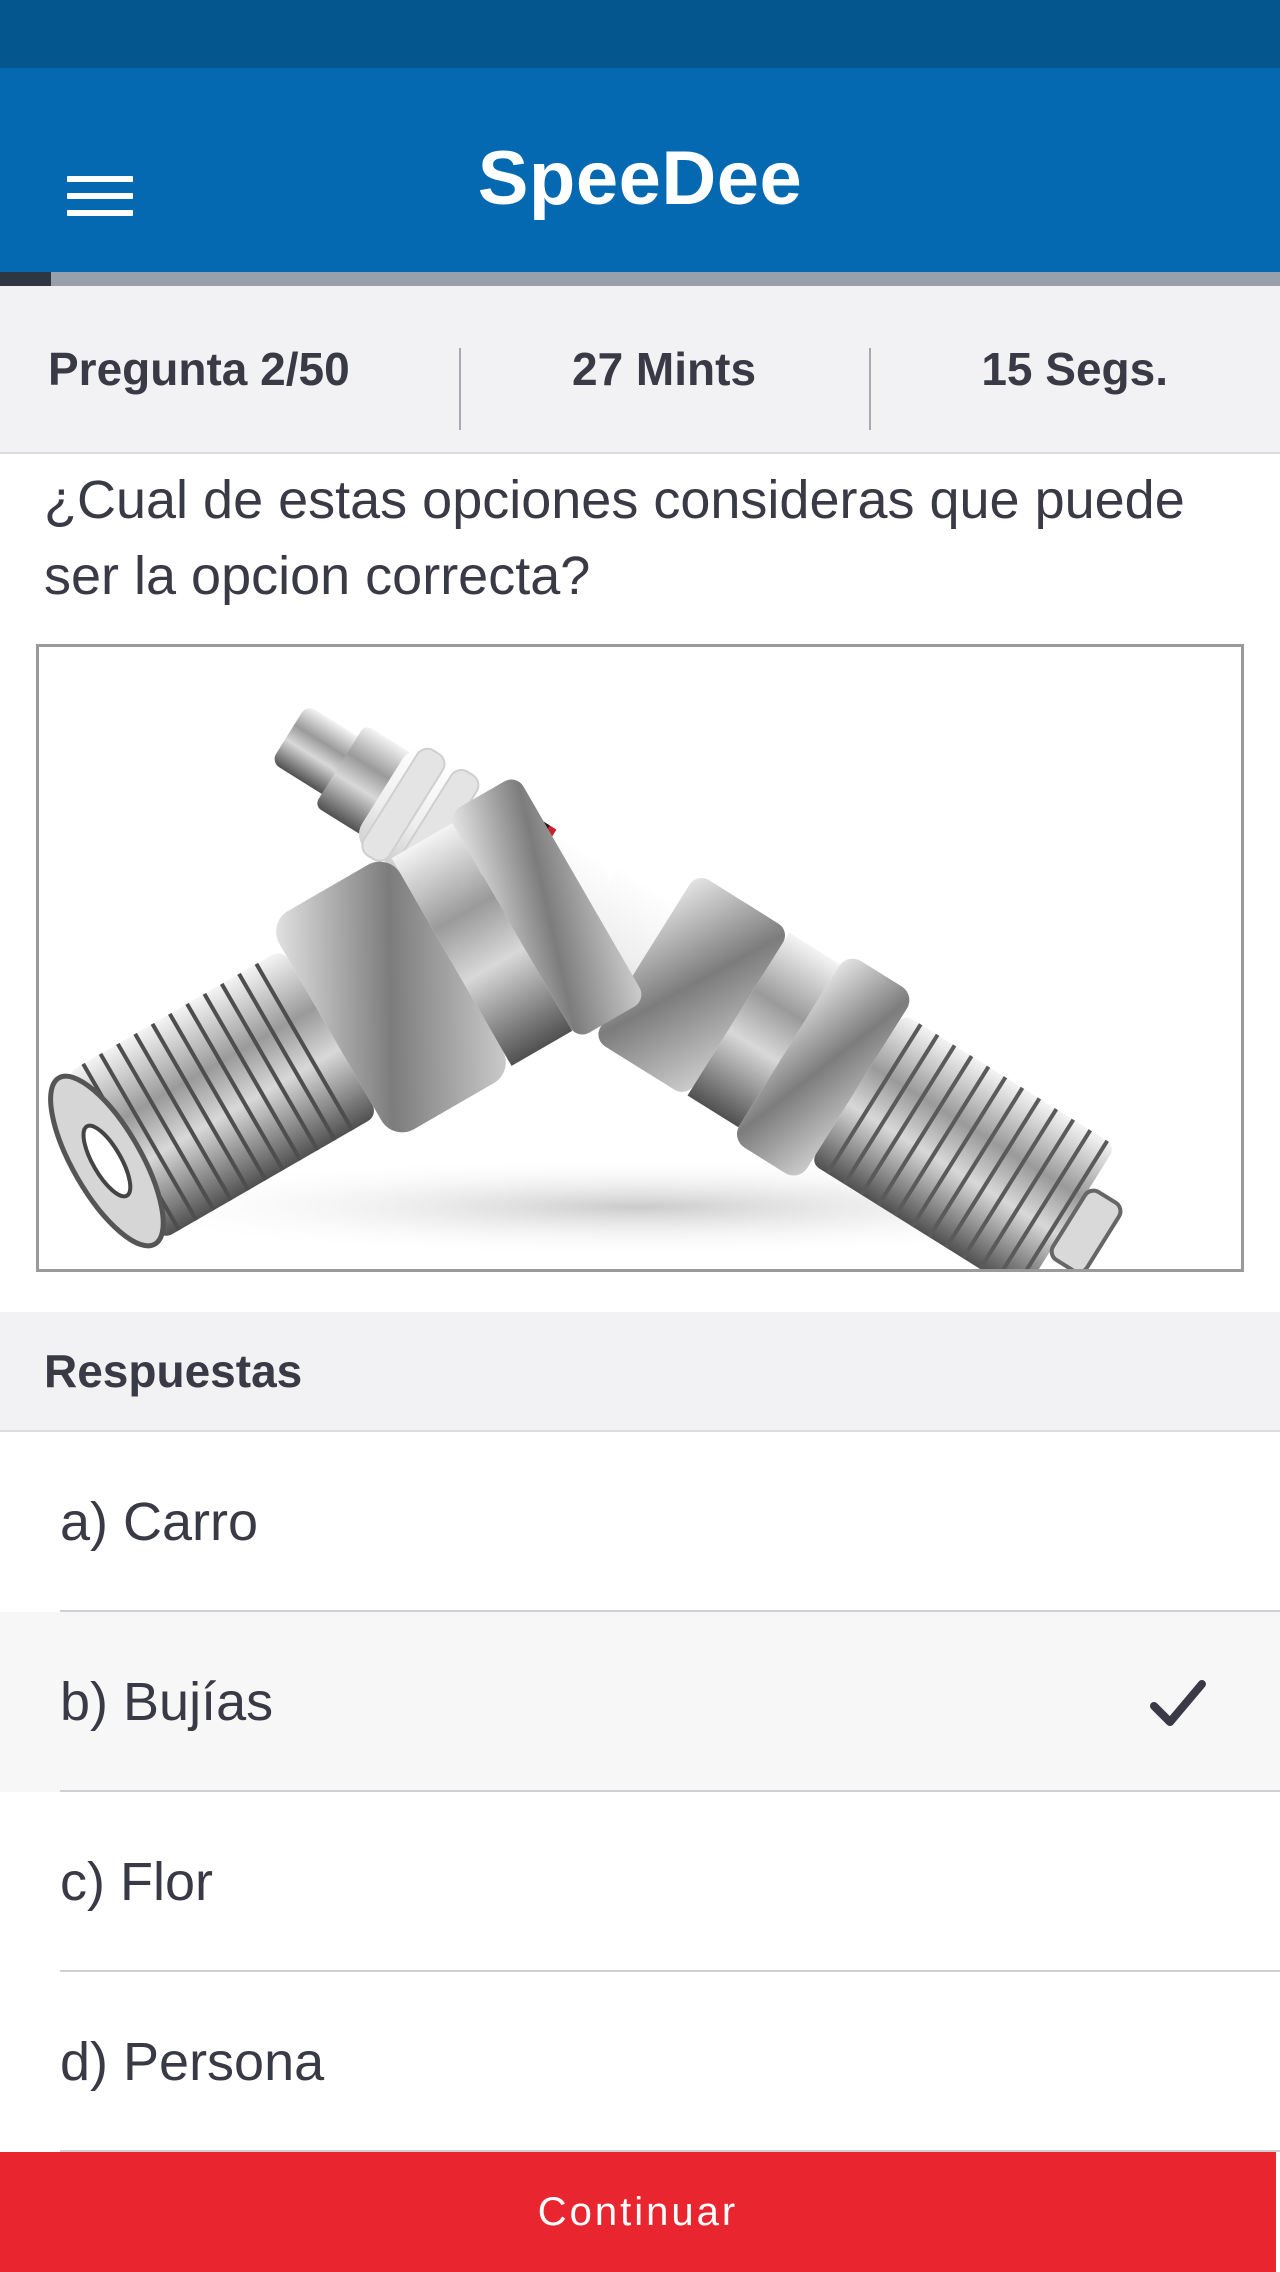 This screenshot has width=1280, height=2272. I want to click on question-counter: Pregunta 2/50, so click(199, 369).